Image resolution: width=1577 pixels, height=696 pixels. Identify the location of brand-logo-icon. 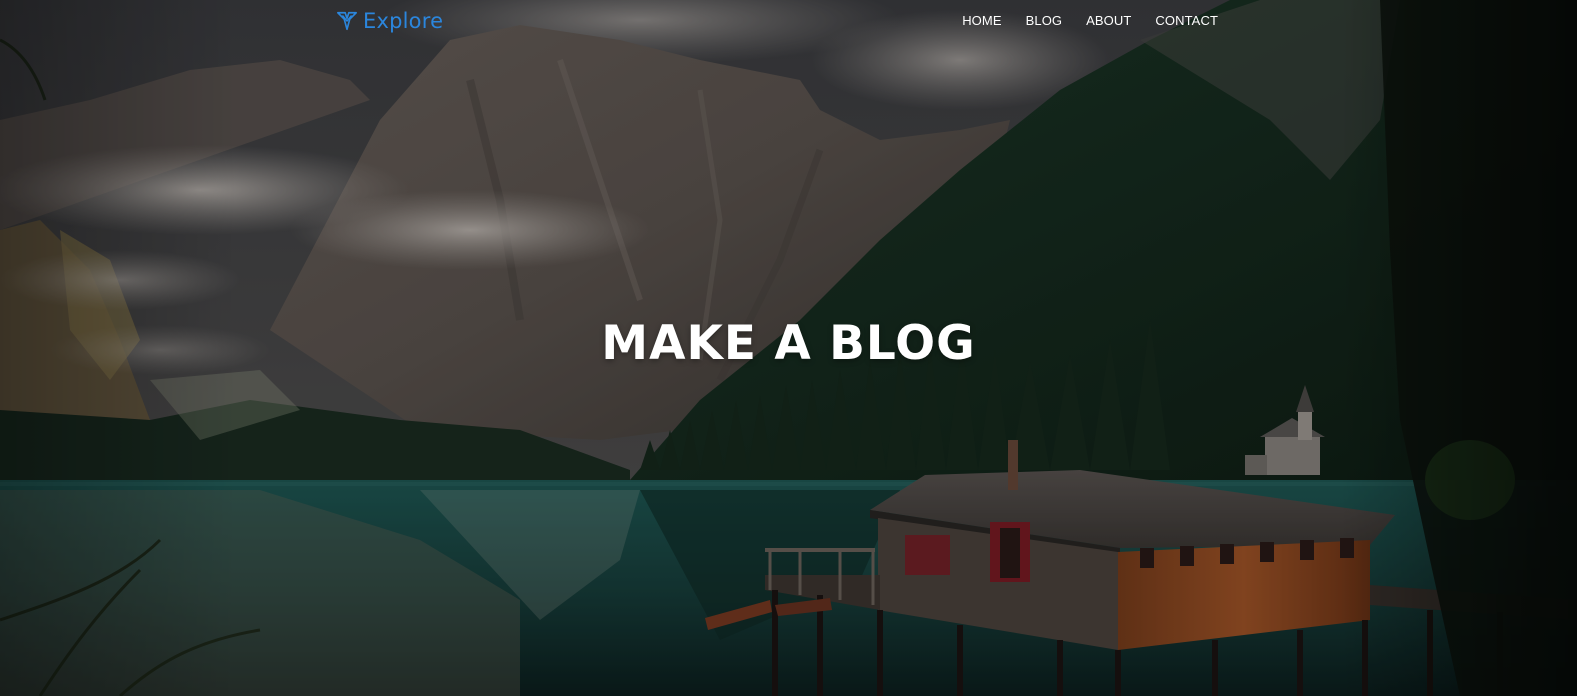
(347, 21).